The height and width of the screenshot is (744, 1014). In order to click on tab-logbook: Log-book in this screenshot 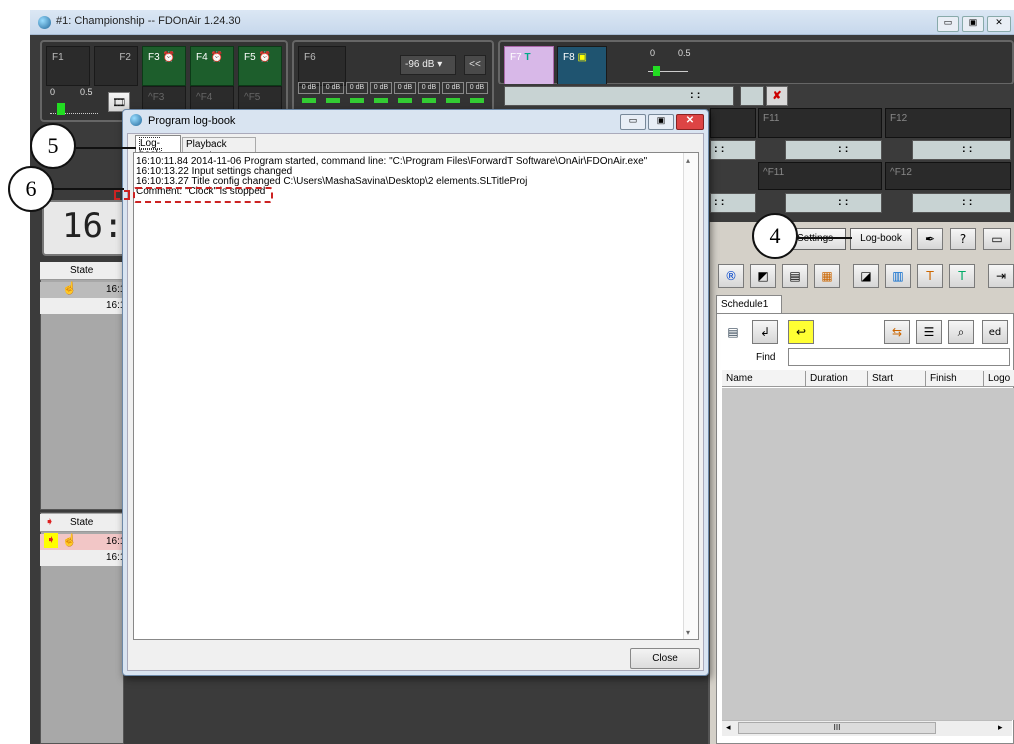, I will do `click(158, 148)`.